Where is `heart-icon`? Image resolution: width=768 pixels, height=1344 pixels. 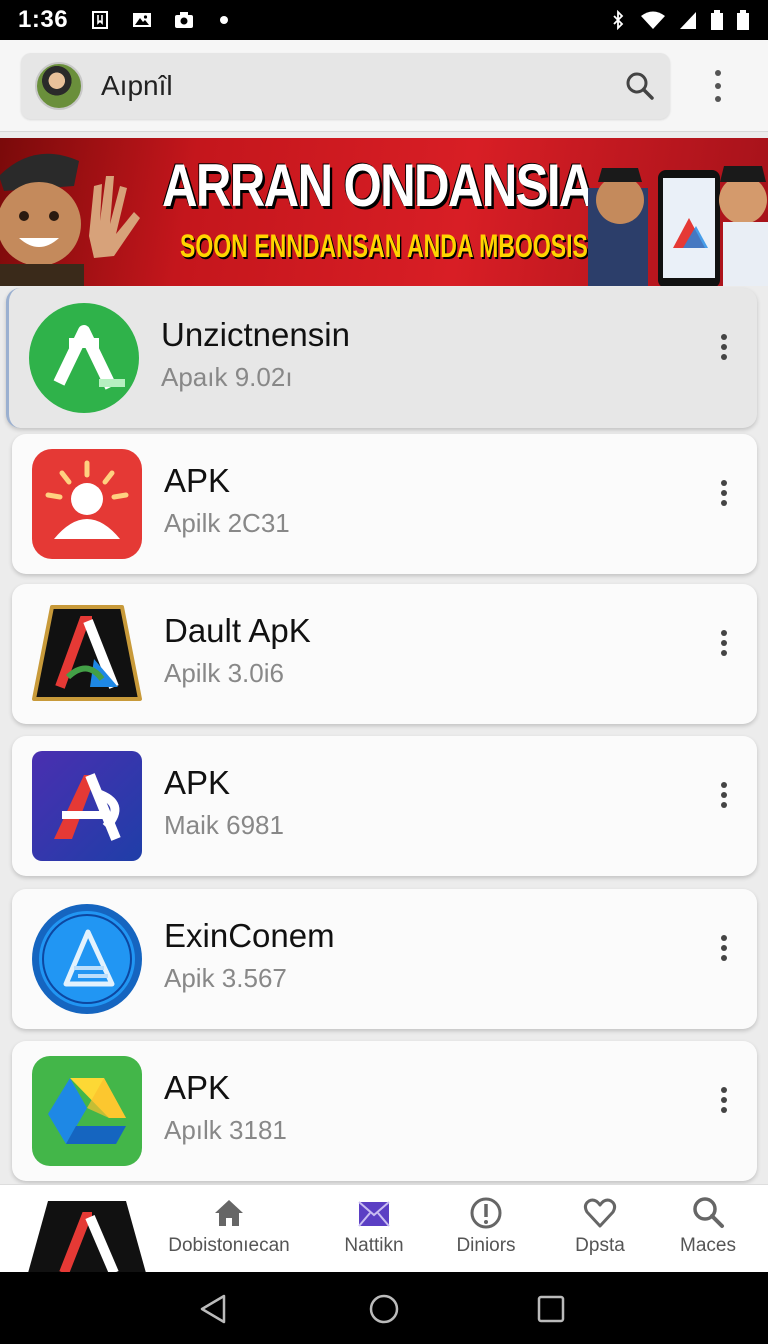
heart-icon is located at coordinates (600, 1213).